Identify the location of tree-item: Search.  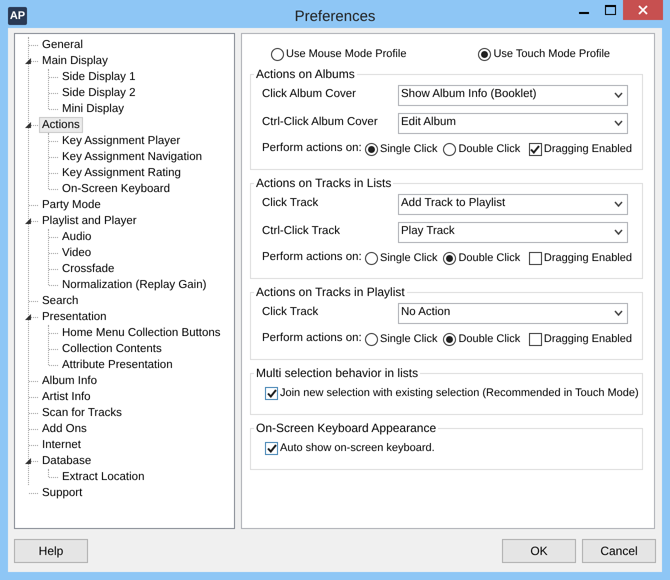
(60, 301).